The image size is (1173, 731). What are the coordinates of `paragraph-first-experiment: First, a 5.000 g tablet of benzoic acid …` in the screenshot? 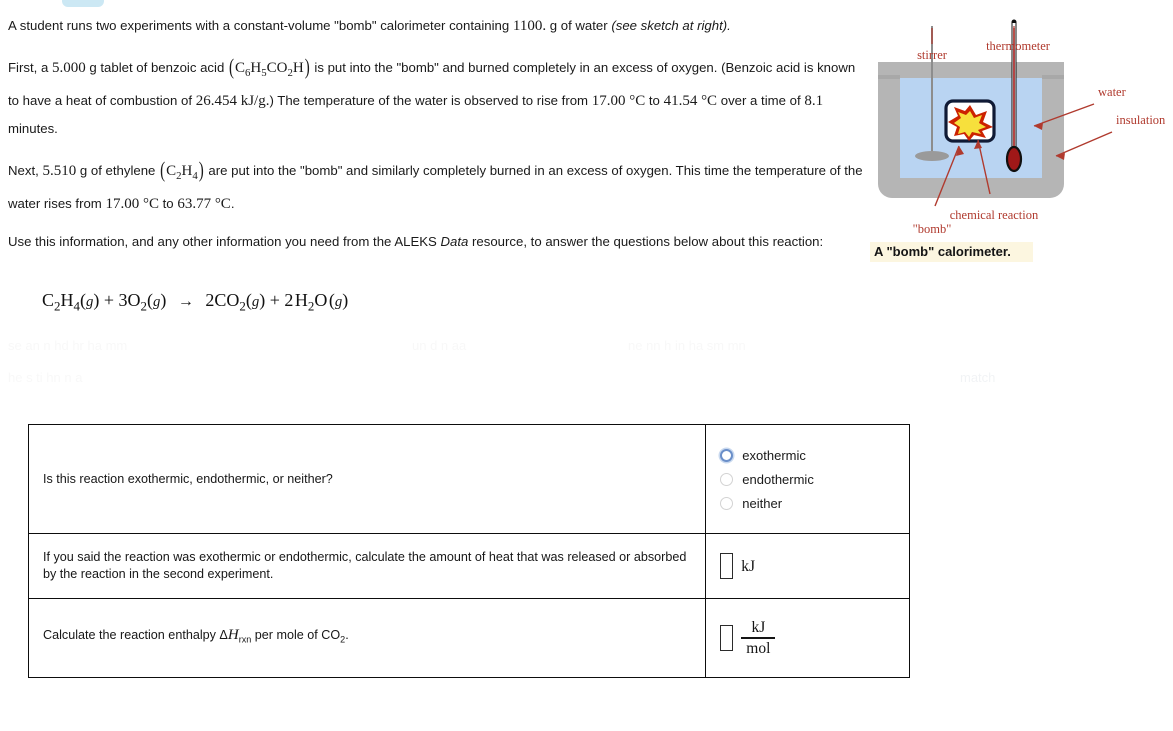 It's located at (436, 98).